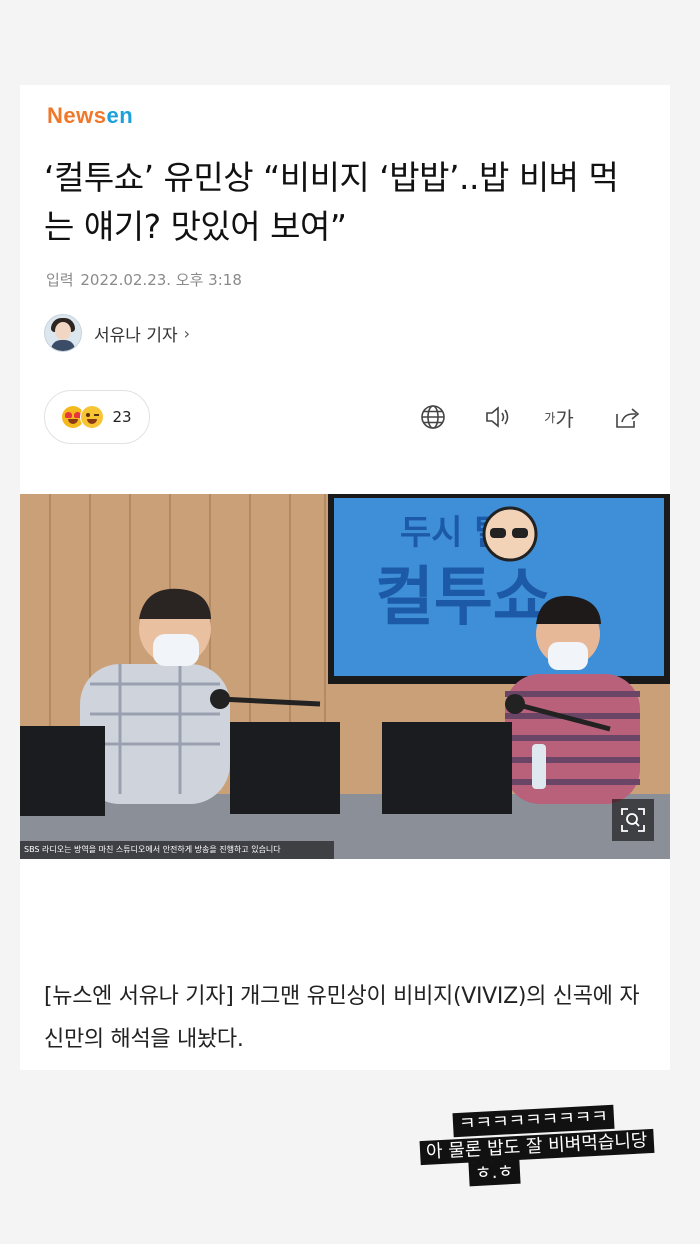 The width and height of the screenshot is (700, 1244). What do you see at coordinates (498, 417) in the screenshot?
I see `speaker-icon` at bounding box center [498, 417].